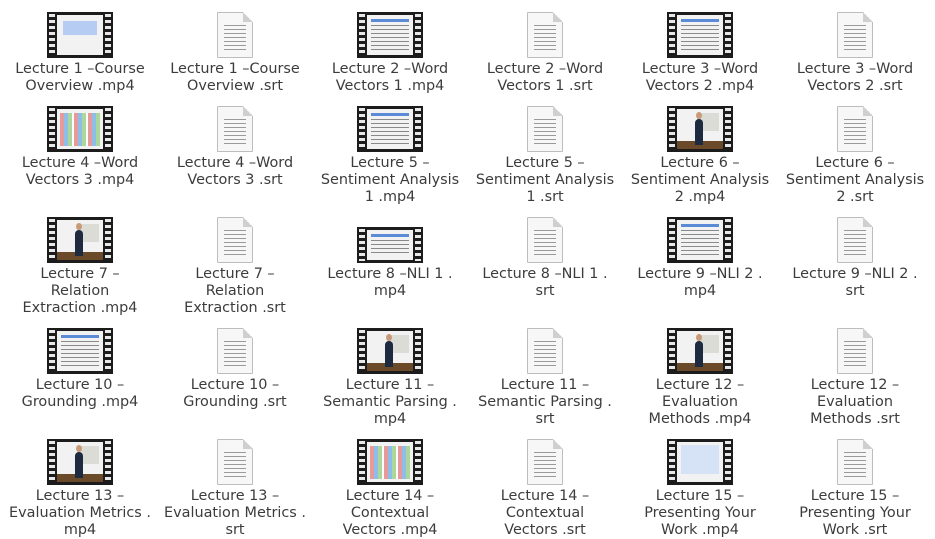 This screenshot has width=935, height=539. What do you see at coordinates (390, 489) in the screenshot?
I see `video-file-item: Lecture 14 – Contextual Vectors .mp4` at bounding box center [390, 489].